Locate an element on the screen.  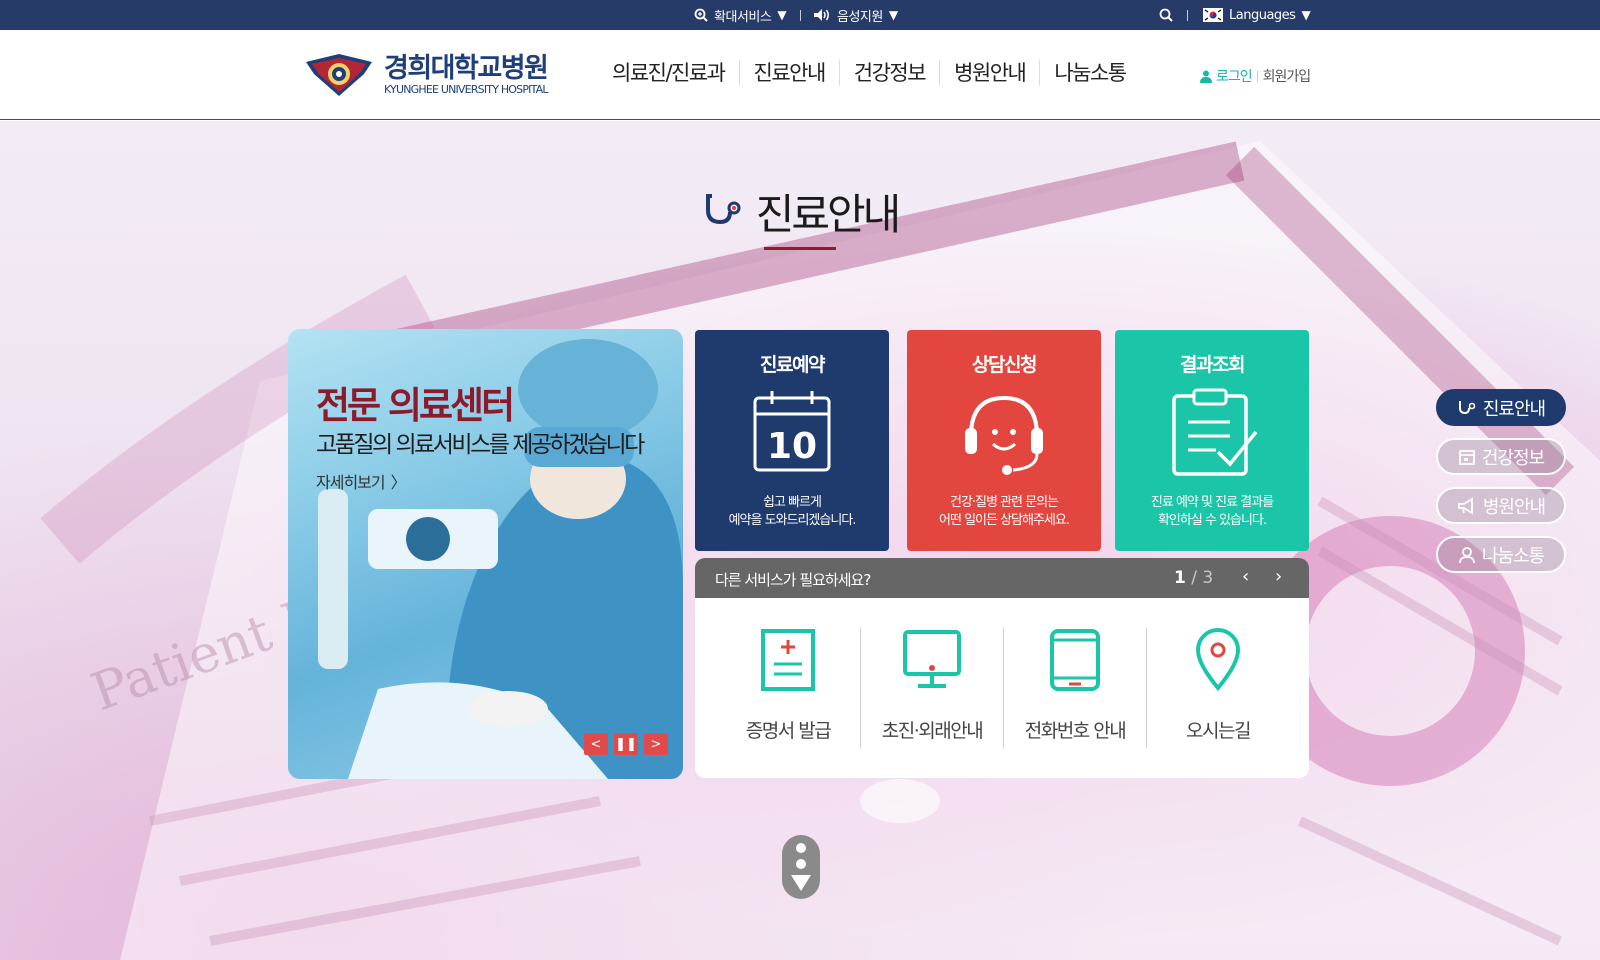
scroll-dot is located at coordinates (801, 848).